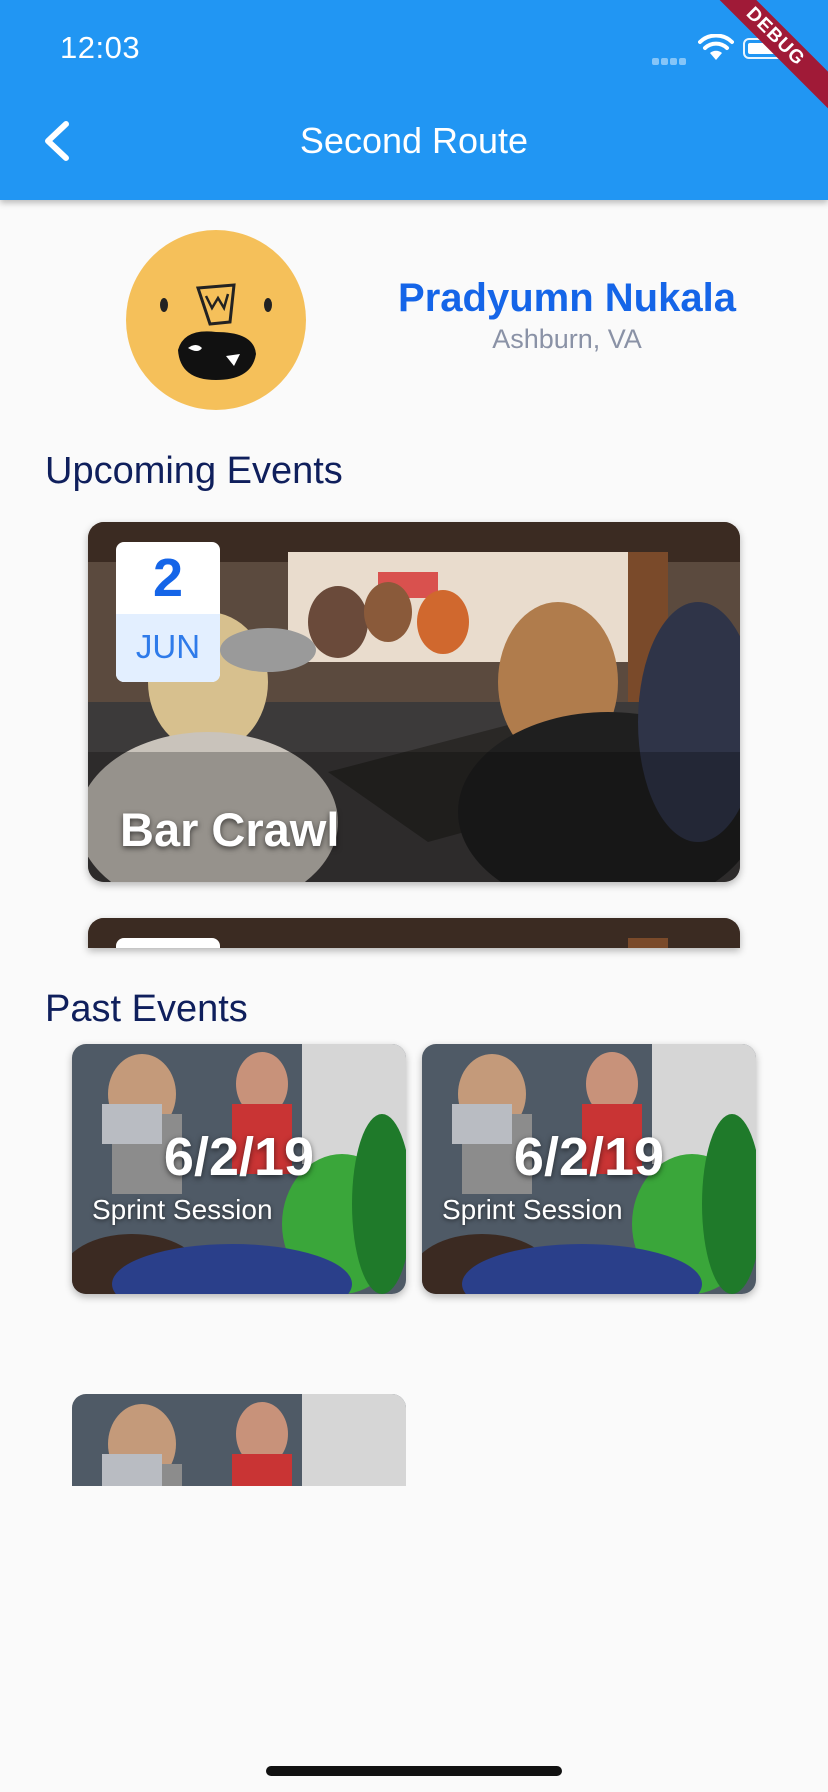 This screenshot has height=1792, width=828. I want to click on profile-name: Pradyumn Nukala, so click(567, 298).